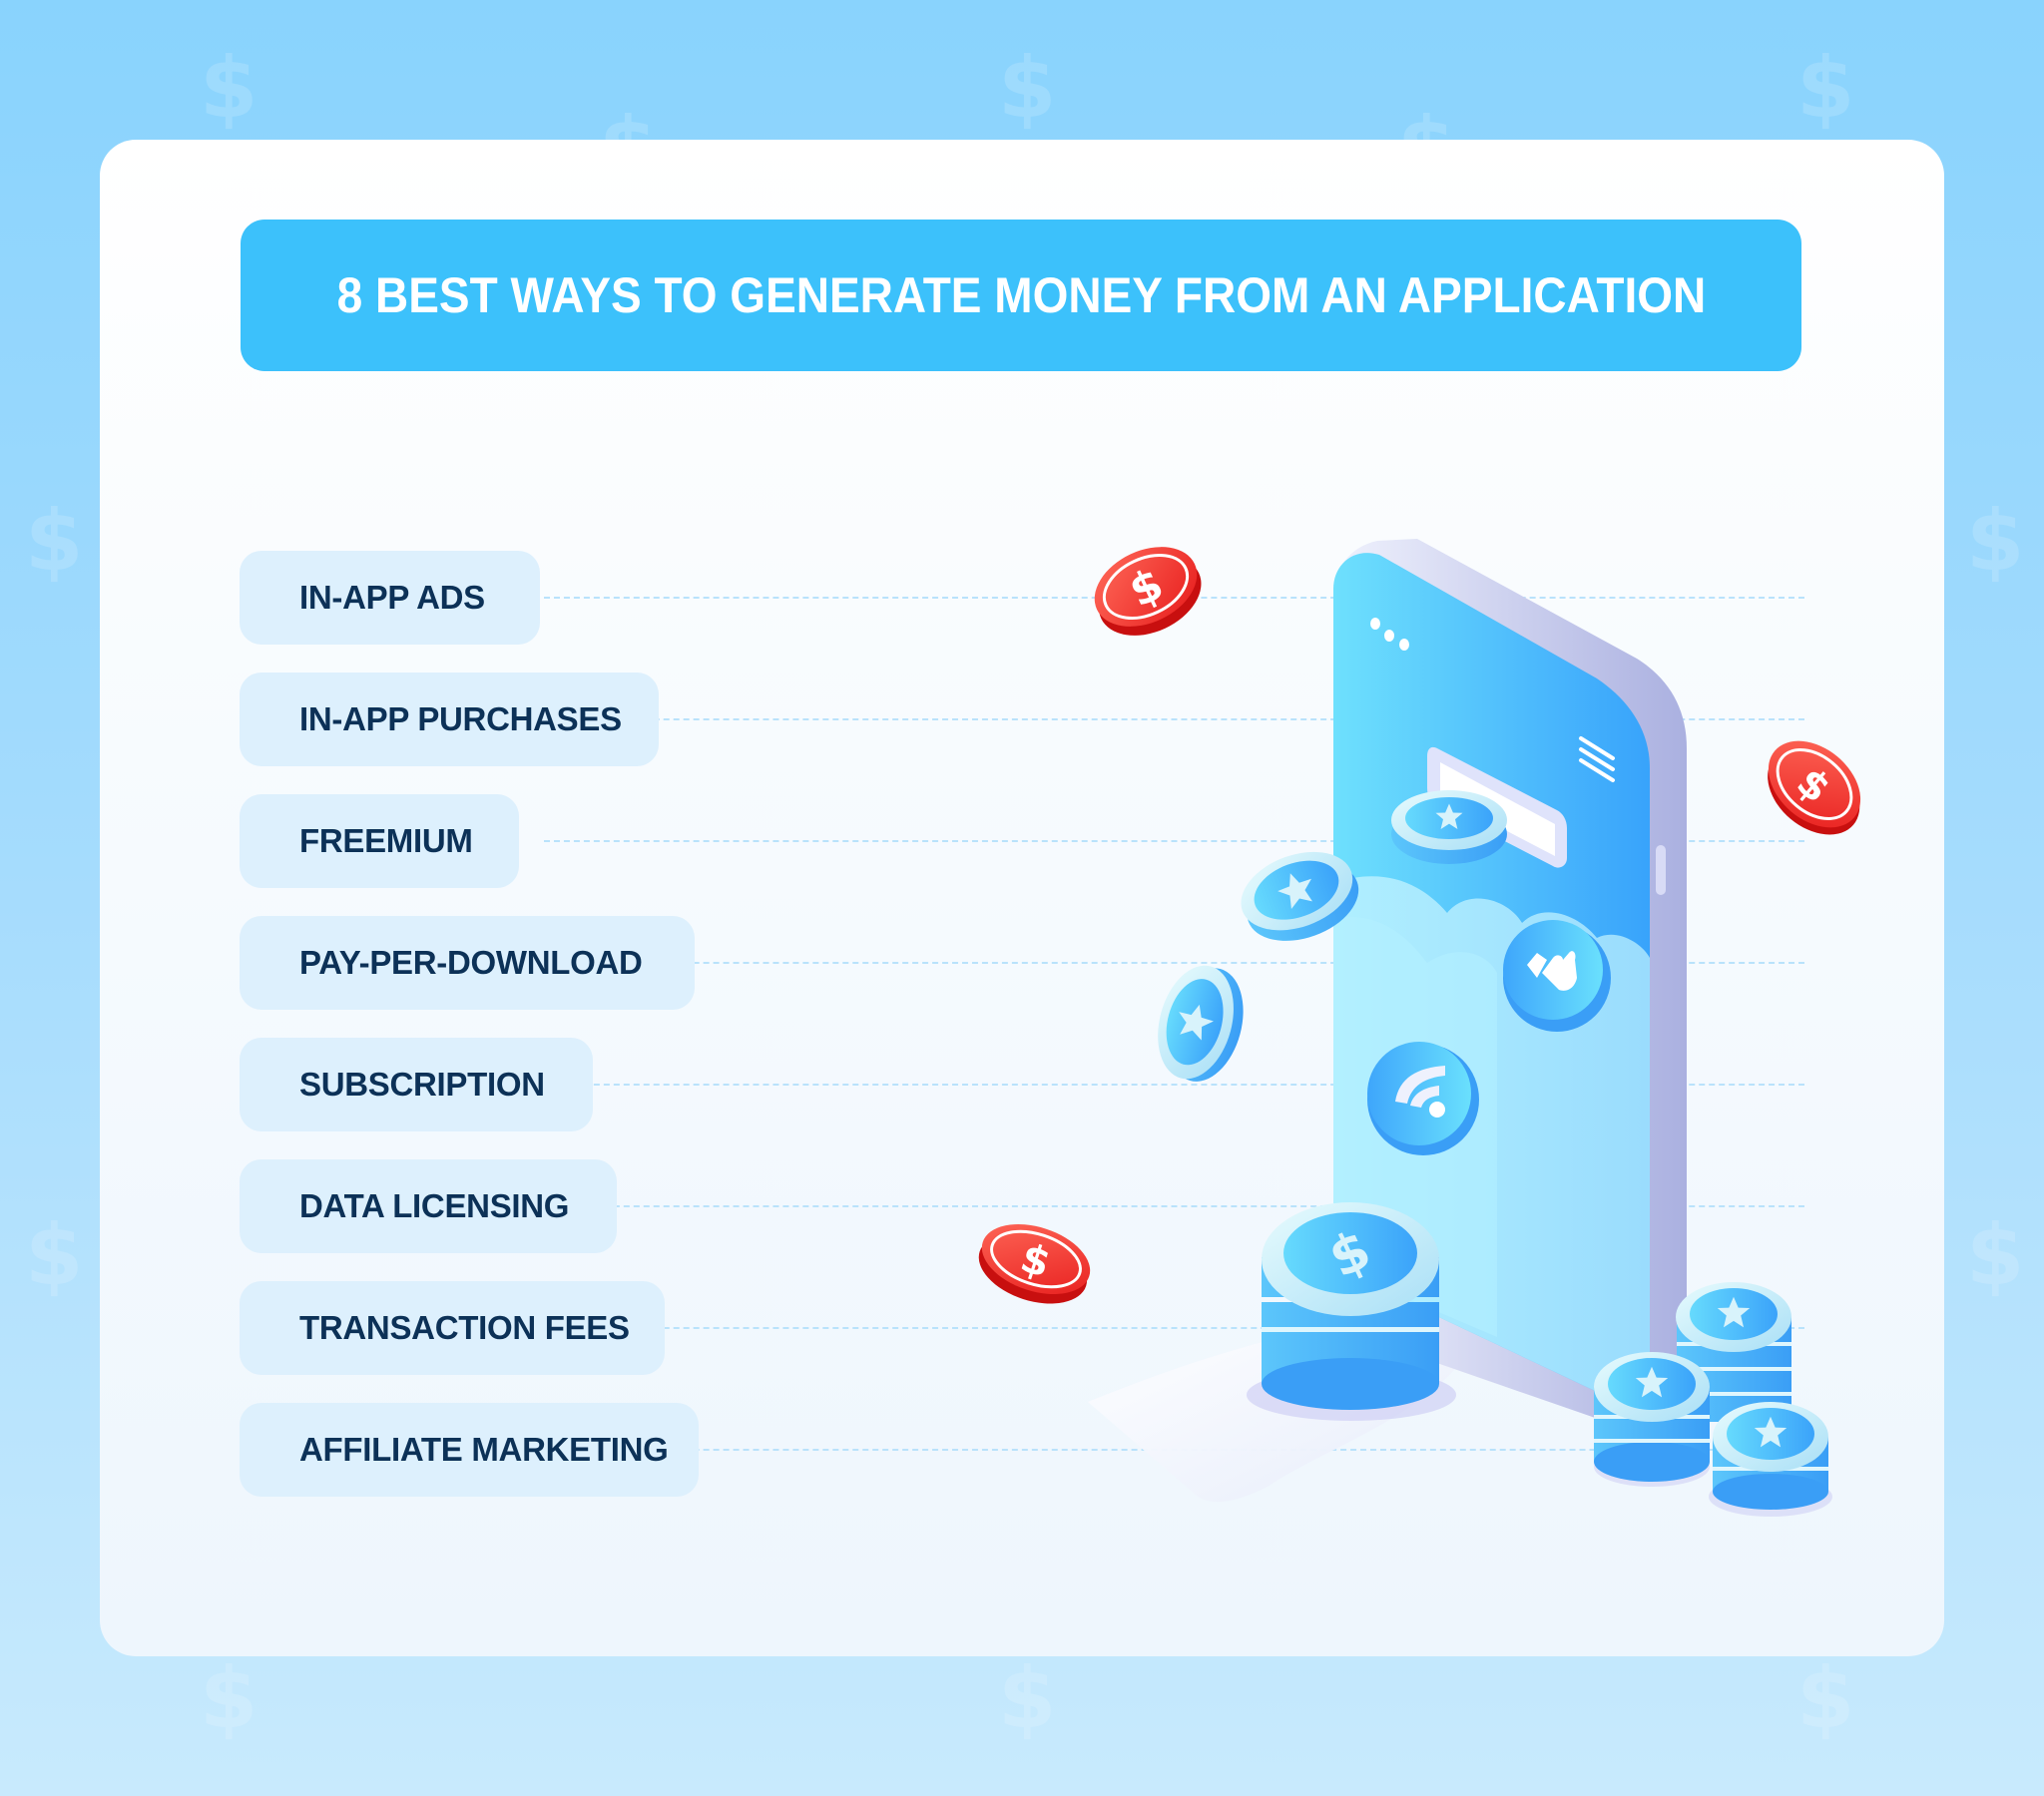  I want to click on phone-side-button, so click(1661, 870).